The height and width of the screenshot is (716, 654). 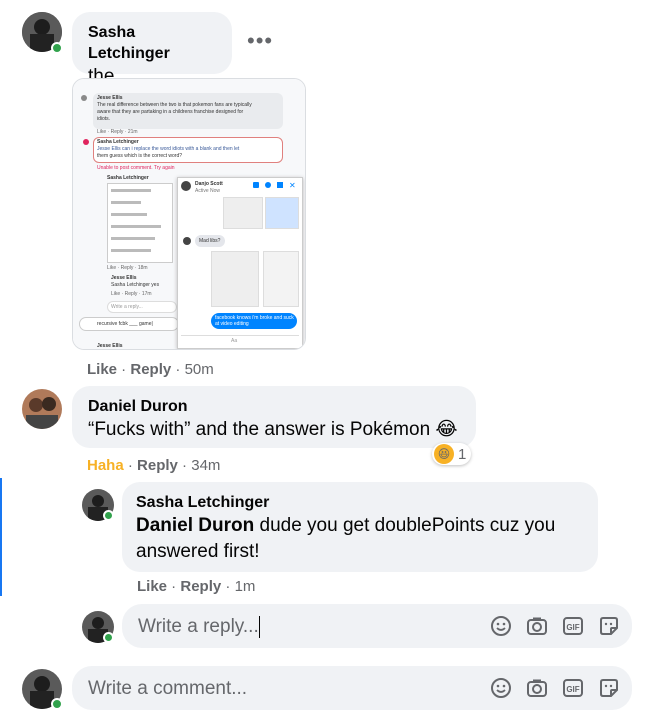 I want to click on shot-line: Unable to post comment. Try again, so click(x=136, y=168).